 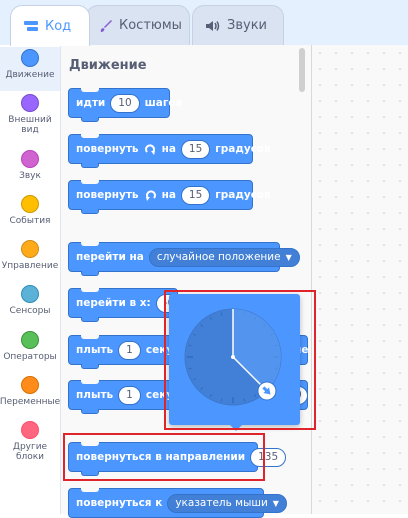 I want to click on block-text: шагов, so click(x=163, y=103).